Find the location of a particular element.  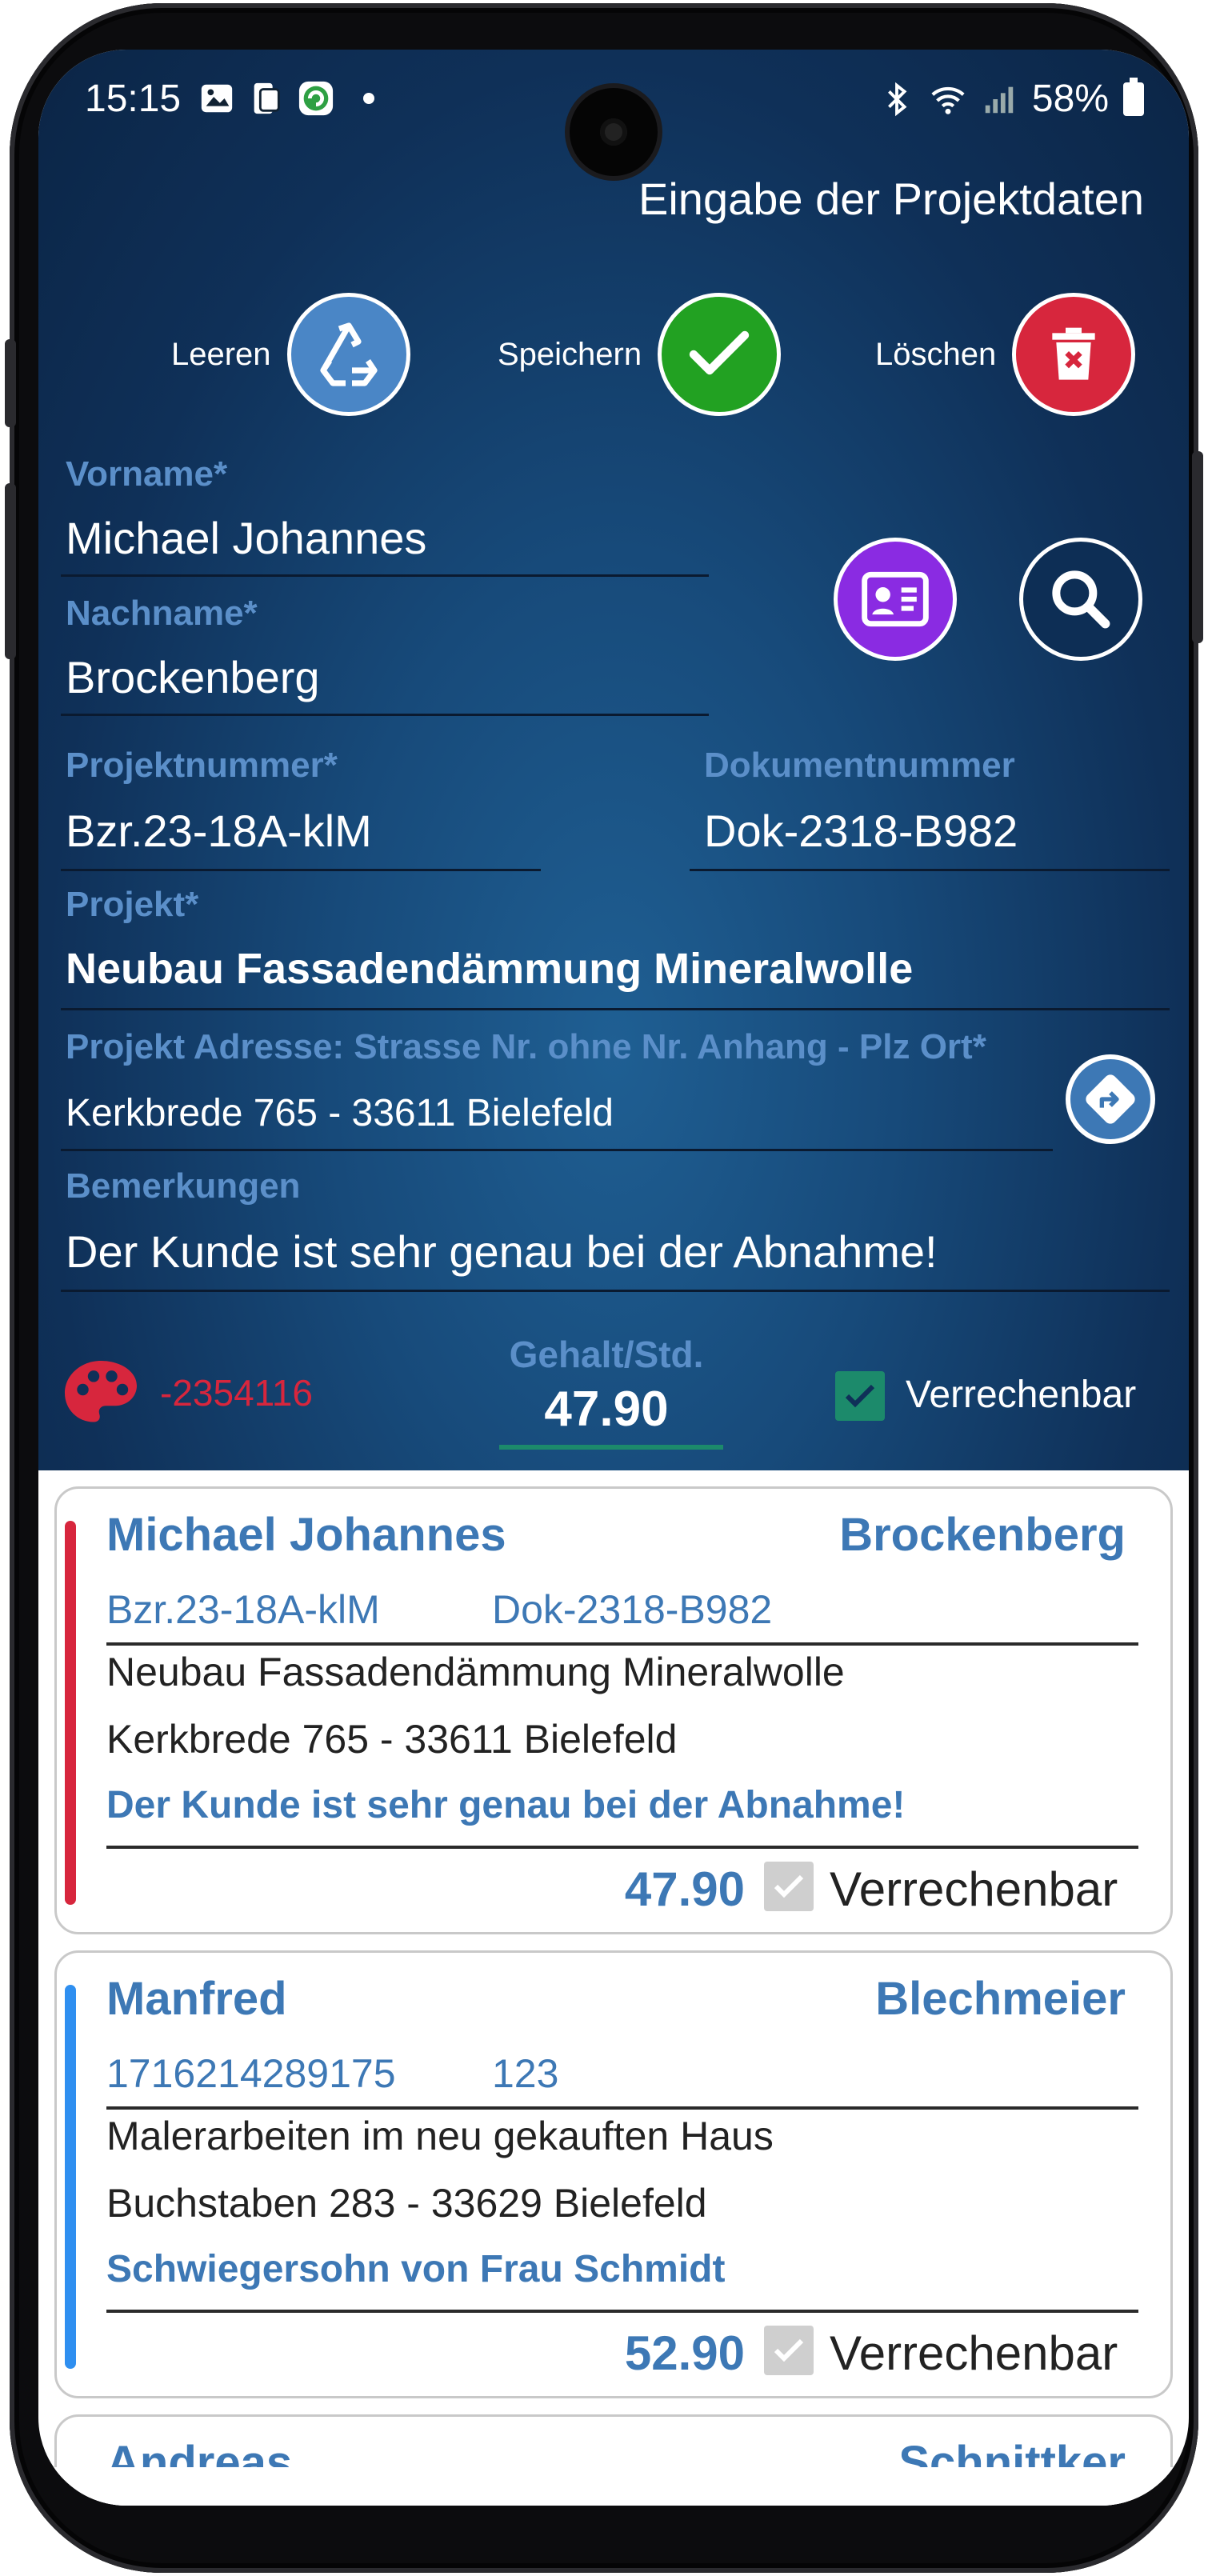

contact-card-icon is located at coordinates (895, 599).